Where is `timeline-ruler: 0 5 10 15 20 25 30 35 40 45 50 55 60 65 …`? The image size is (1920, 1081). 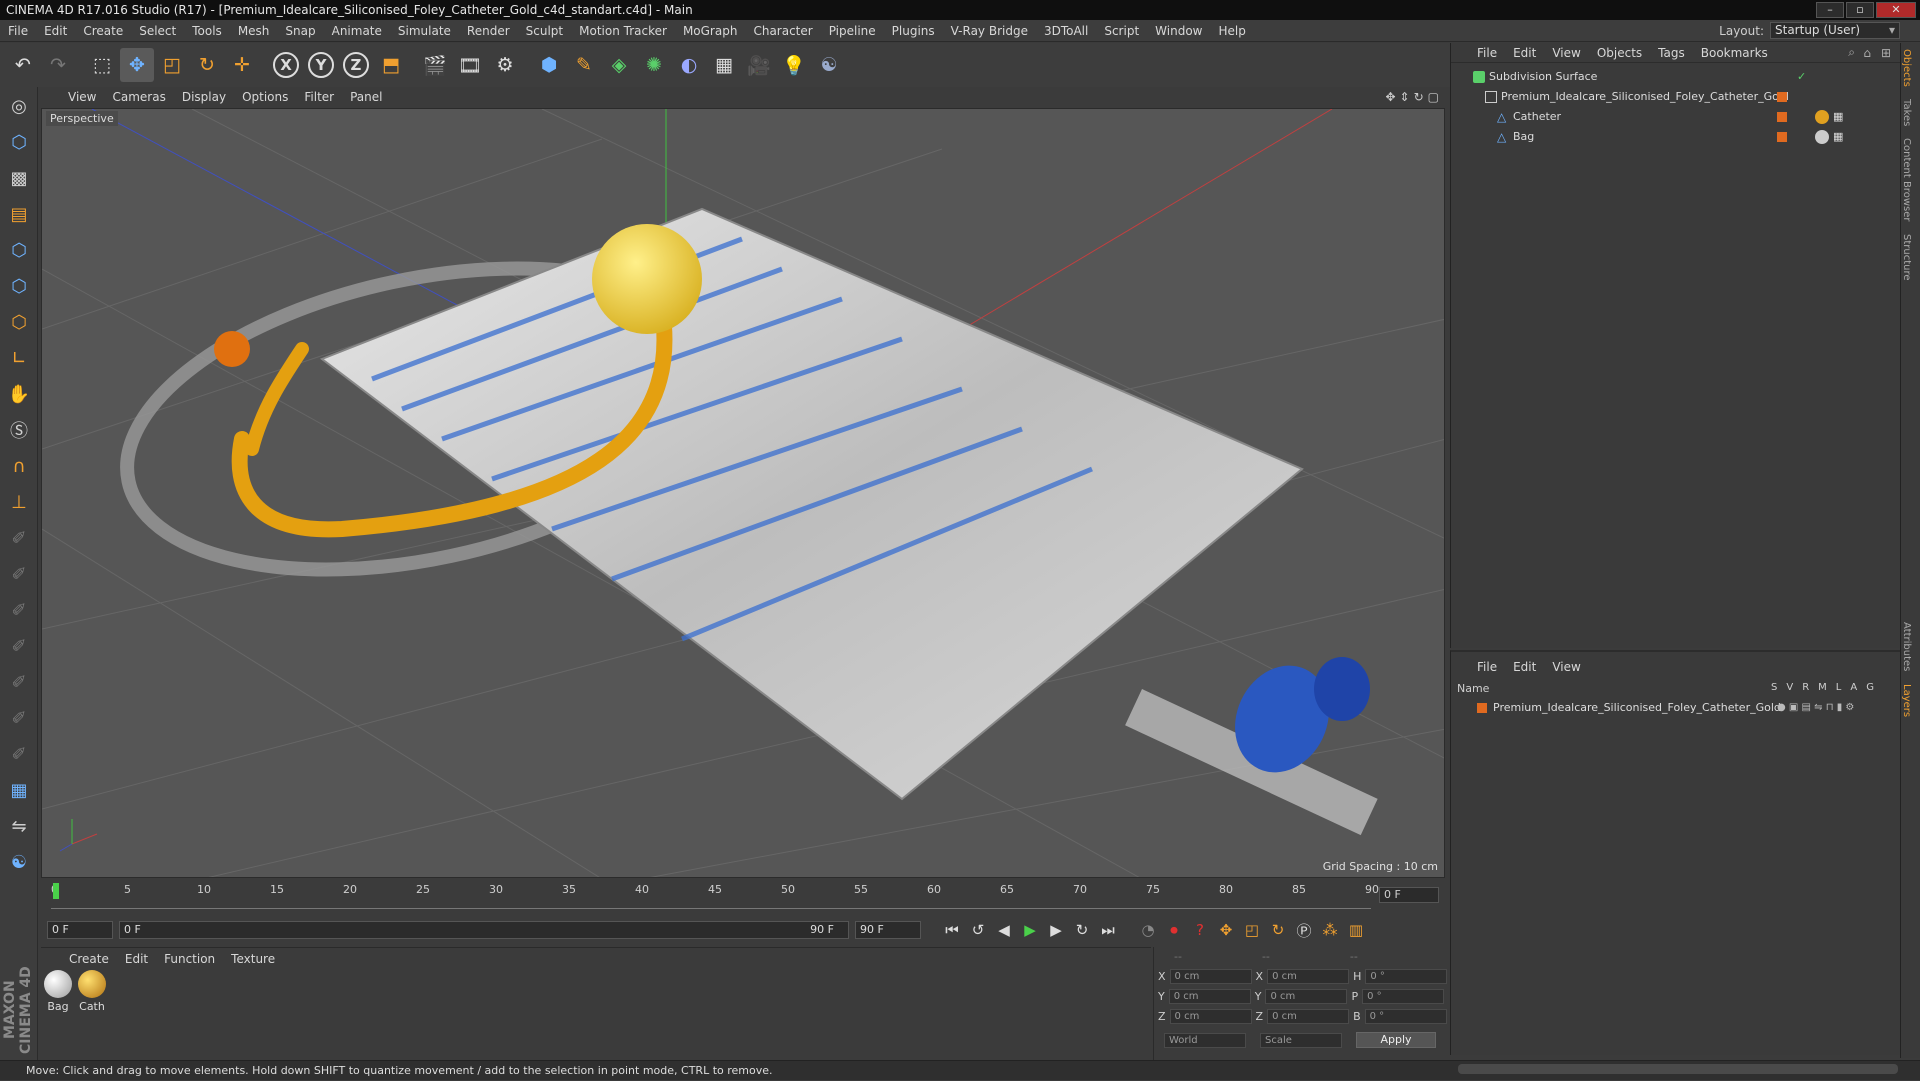 timeline-ruler: 0 5 10 15 20 25 30 35 40 45 50 55 60 65 … is located at coordinates (715, 896).